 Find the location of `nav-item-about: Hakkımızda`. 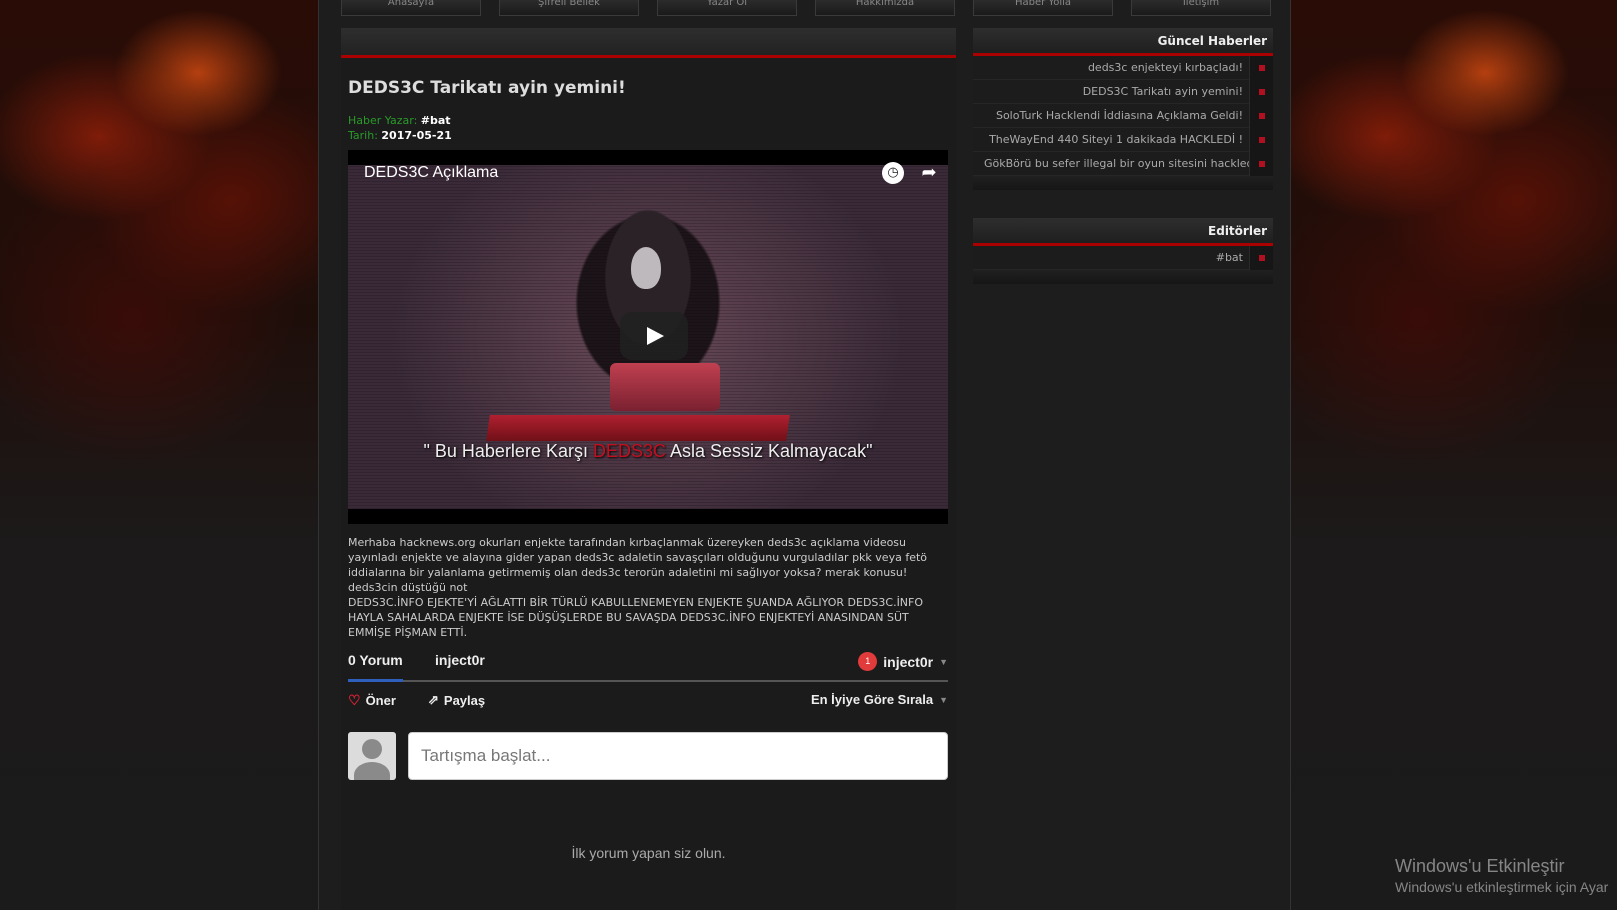

nav-item-about: Hakkımızda is located at coordinates (885, 8).